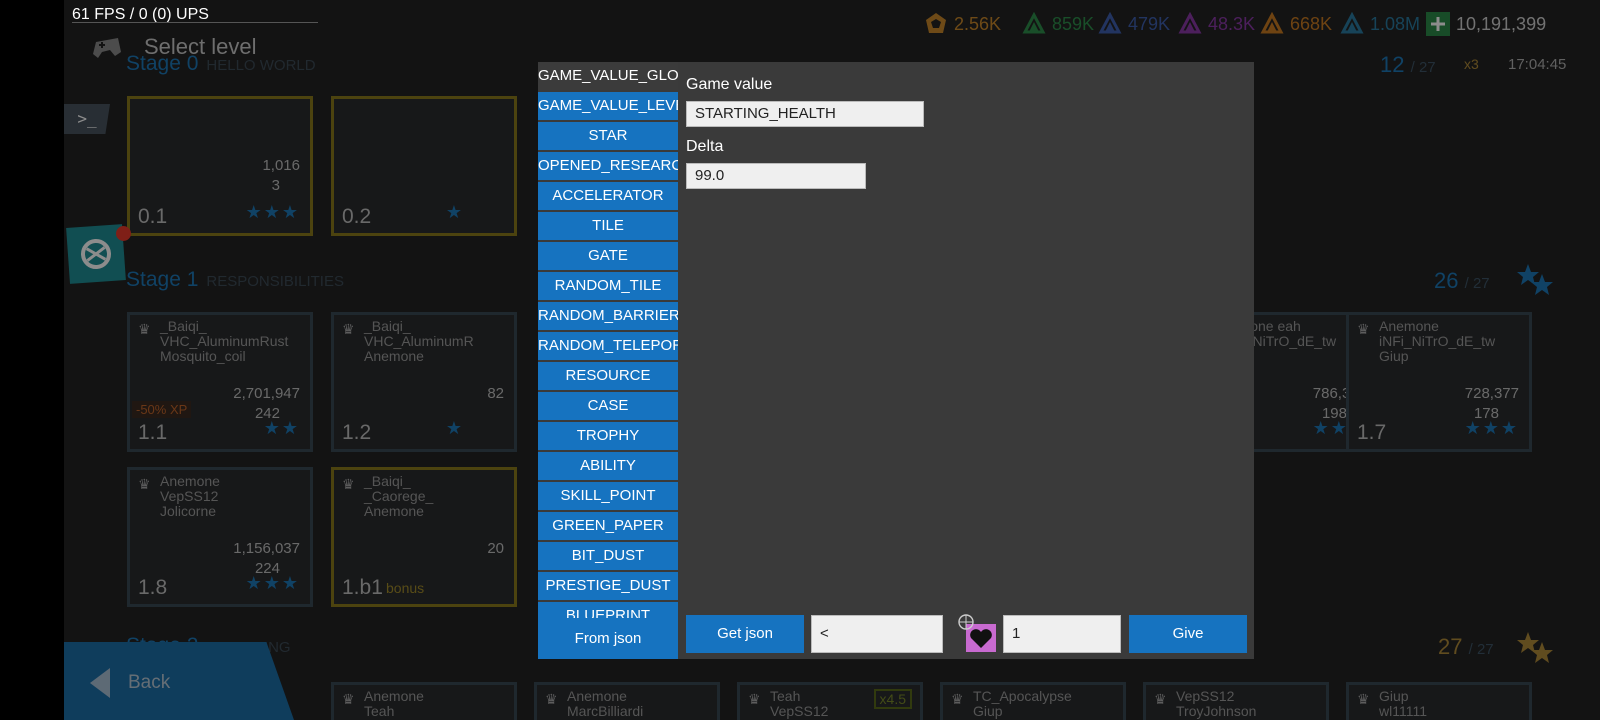 This screenshot has height=720, width=1600. I want to click on category-resource: RESOURCE, so click(608, 376).